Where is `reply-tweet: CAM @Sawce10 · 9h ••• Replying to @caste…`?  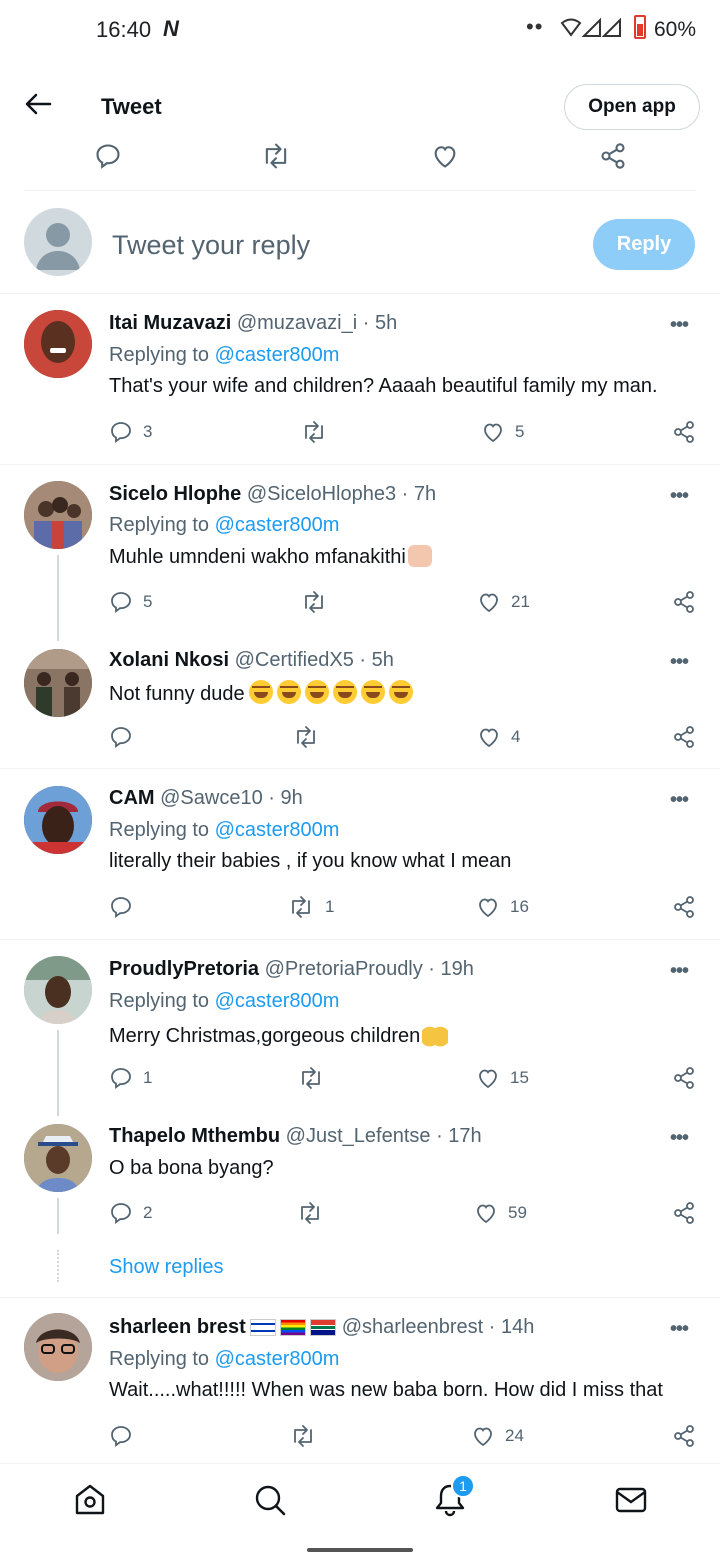
reply-tweet: CAM @Sawce10 · 9h ••• Replying to @caste… is located at coordinates (360, 854).